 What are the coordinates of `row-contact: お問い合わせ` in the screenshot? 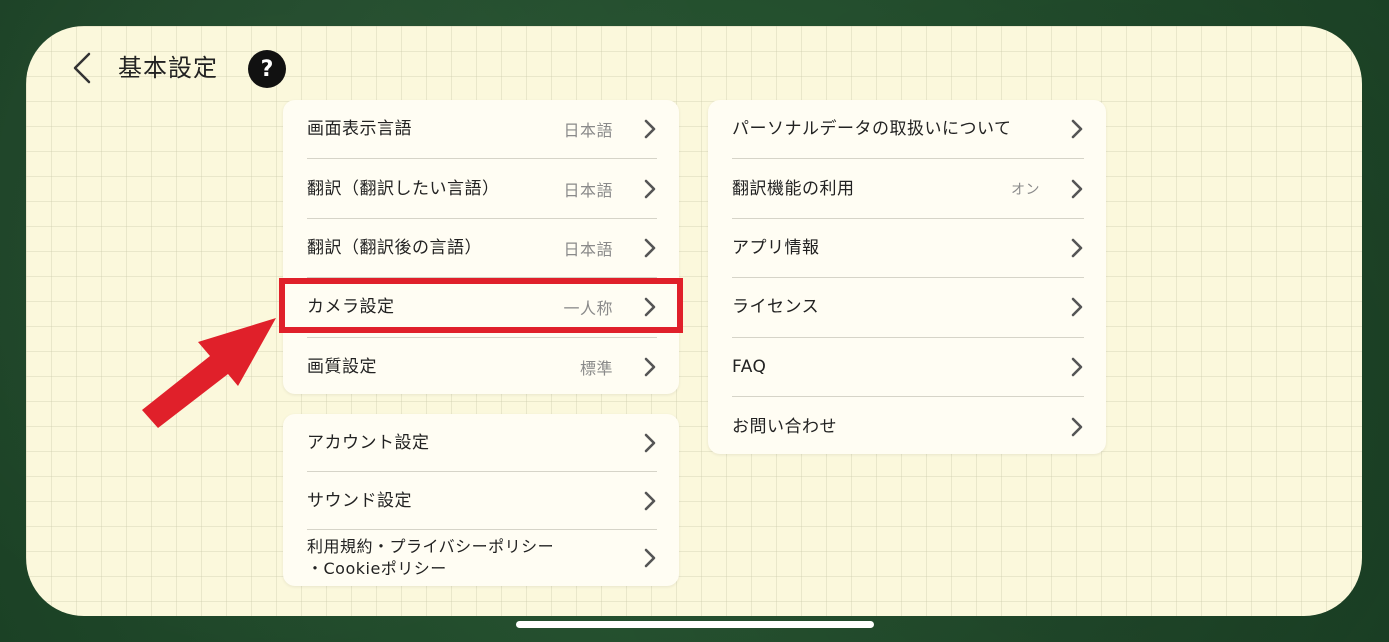 It's located at (908, 426).